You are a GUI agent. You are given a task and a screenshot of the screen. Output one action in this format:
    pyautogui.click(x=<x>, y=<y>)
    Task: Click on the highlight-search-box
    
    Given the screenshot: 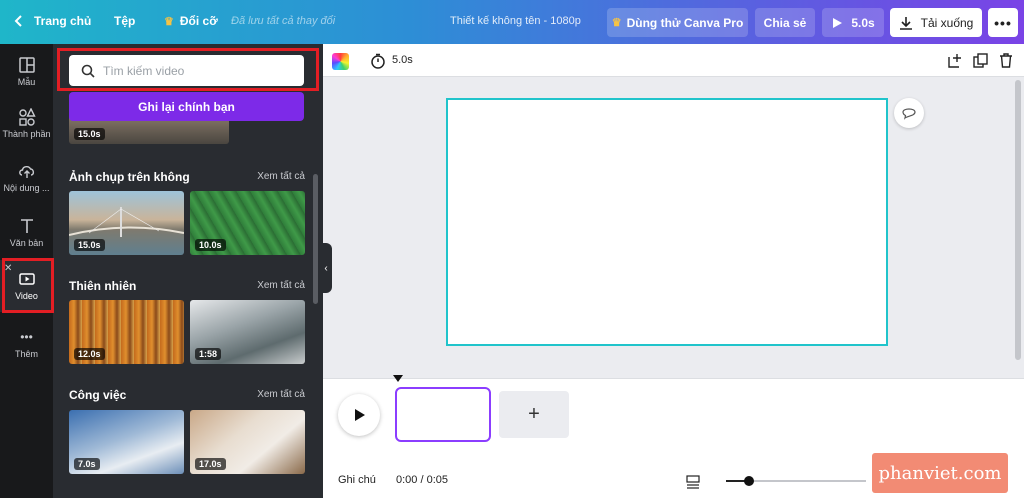 What is the action you would take?
    pyautogui.click(x=188, y=69)
    